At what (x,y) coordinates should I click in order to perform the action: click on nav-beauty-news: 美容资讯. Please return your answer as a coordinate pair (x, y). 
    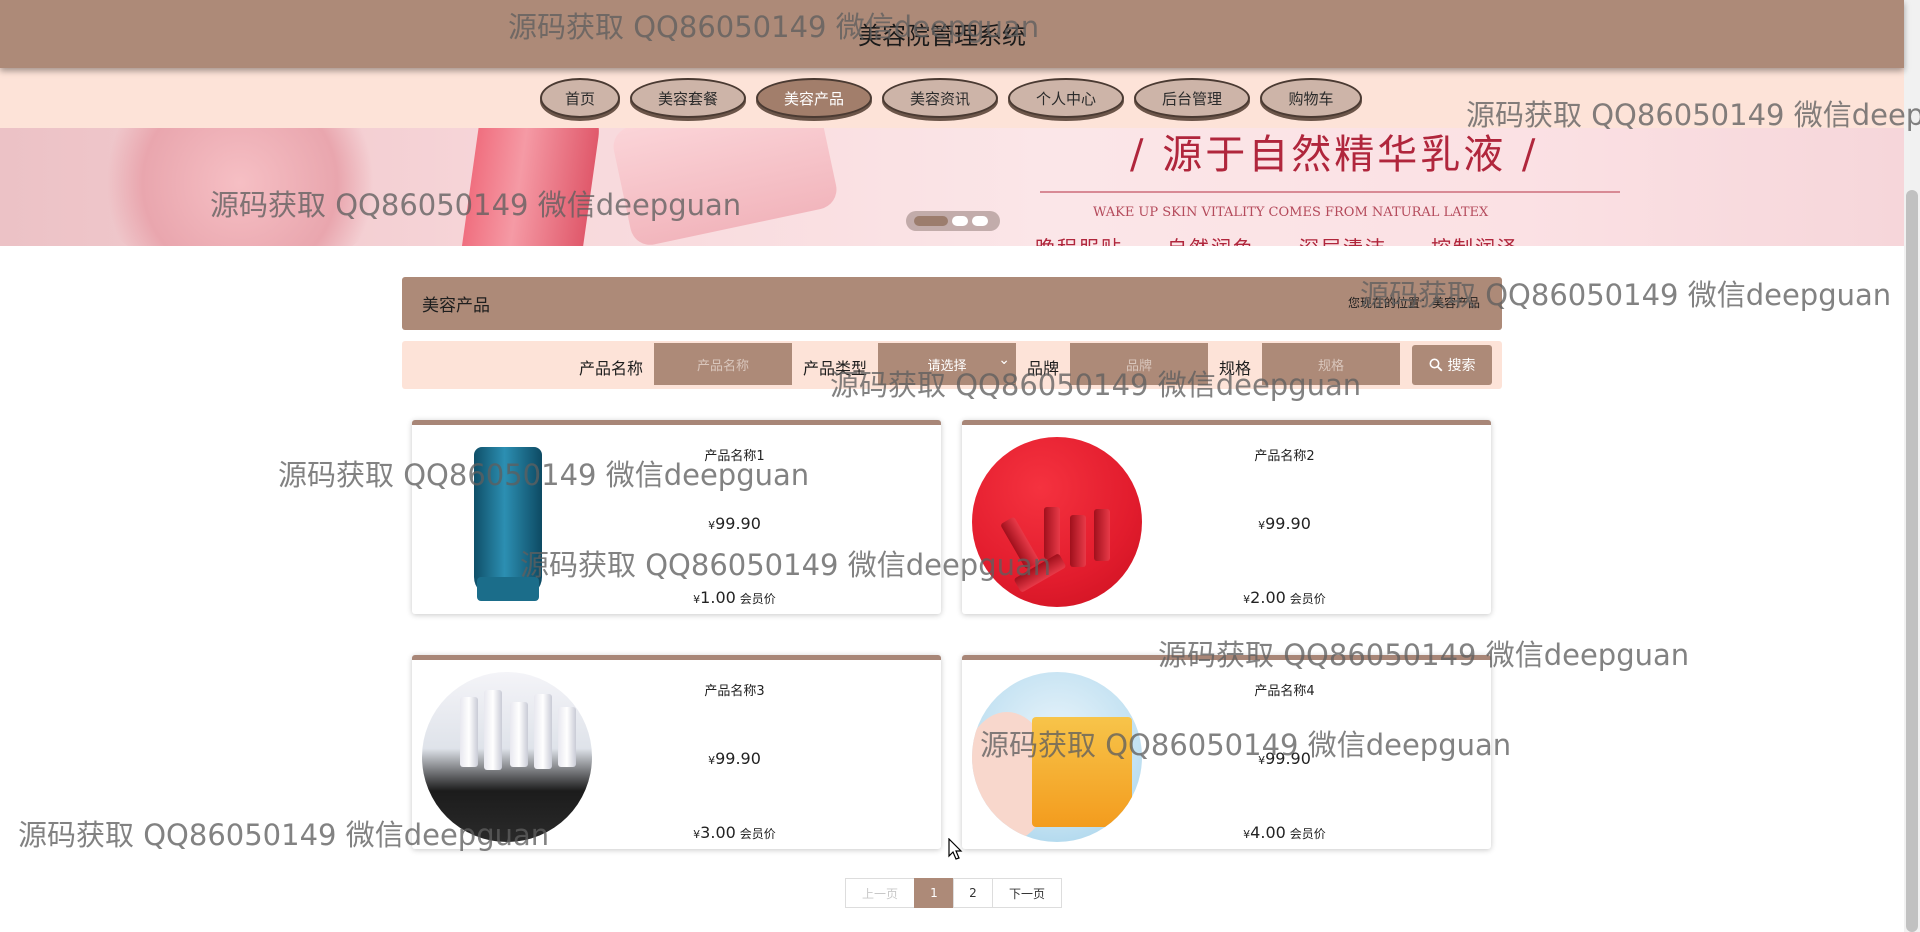
    Looking at the image, I should click on (940, 98).